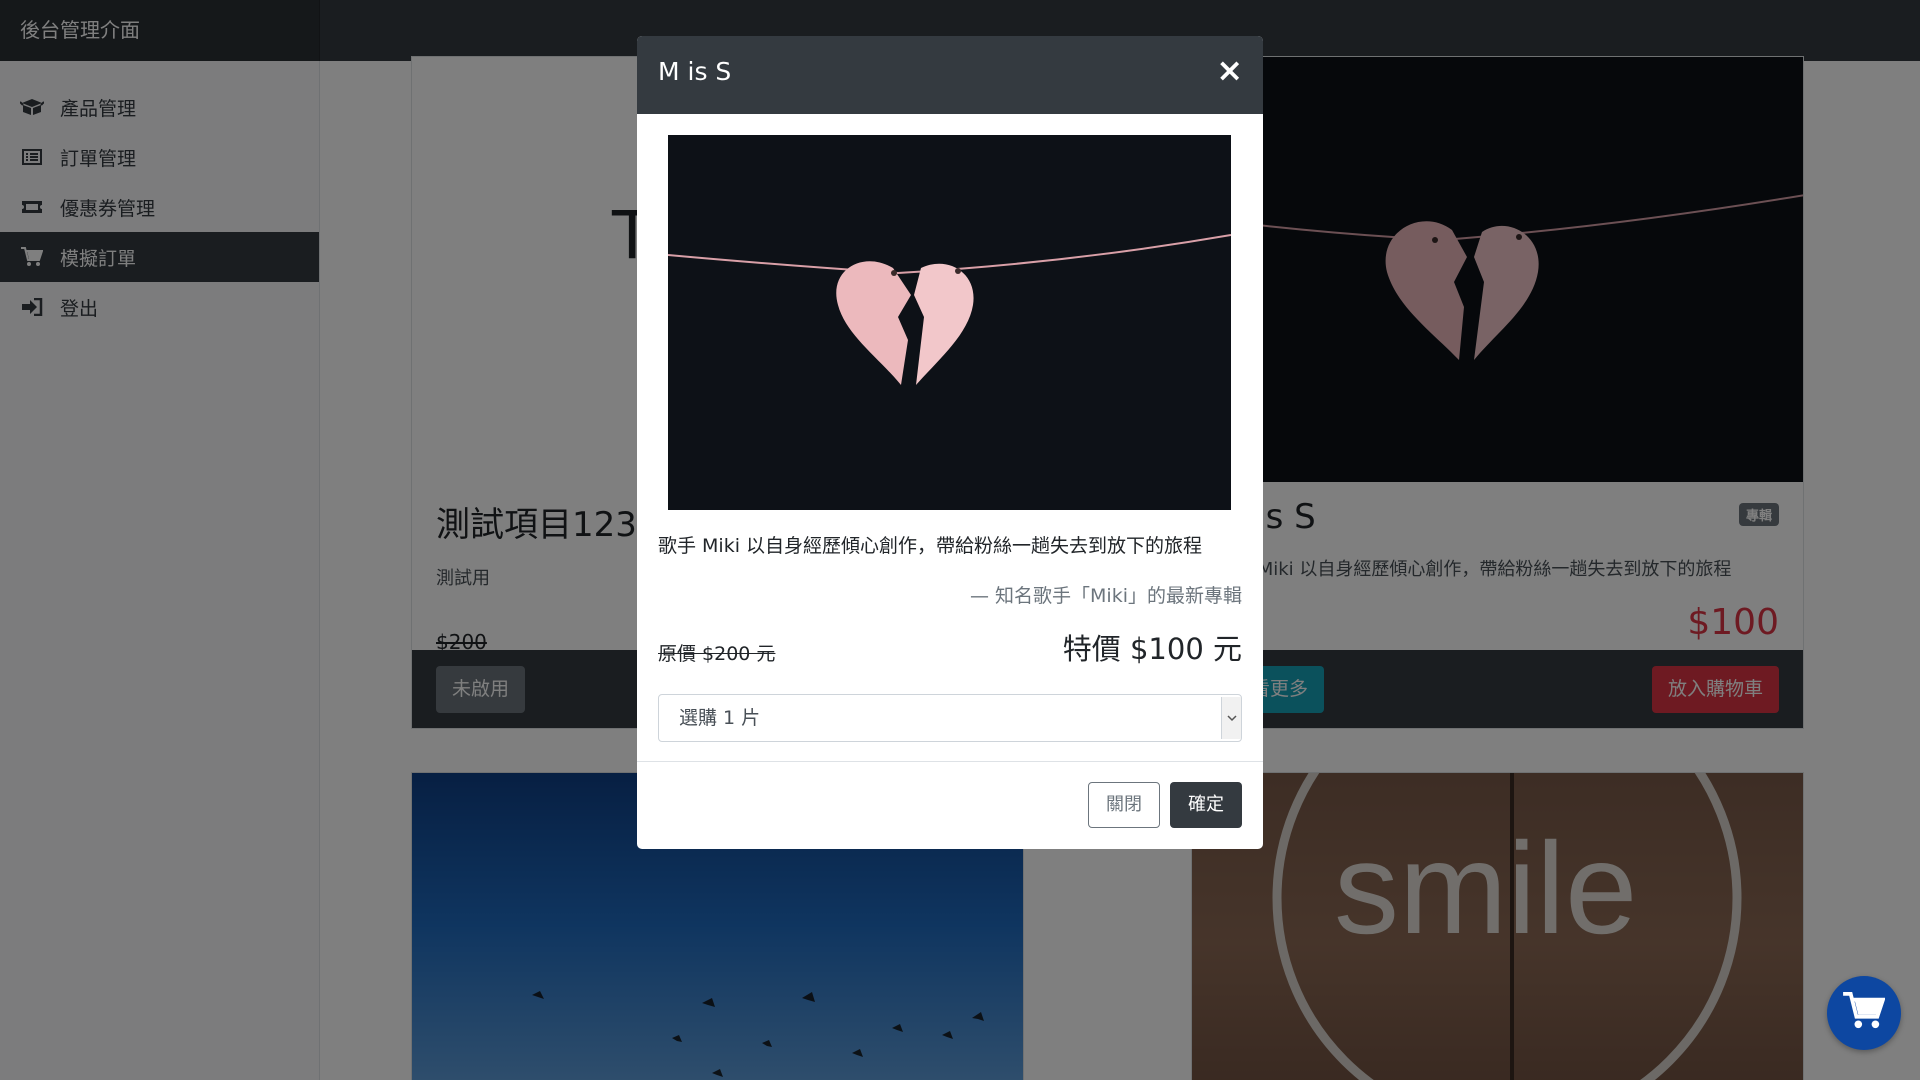 Image resolution: width=1920 pixels, height=1080 pixels. What do you see at coordinates (1124, 805) in the screenshot?
I see `close-button: 關閉` at bounding box center [1124, 805].